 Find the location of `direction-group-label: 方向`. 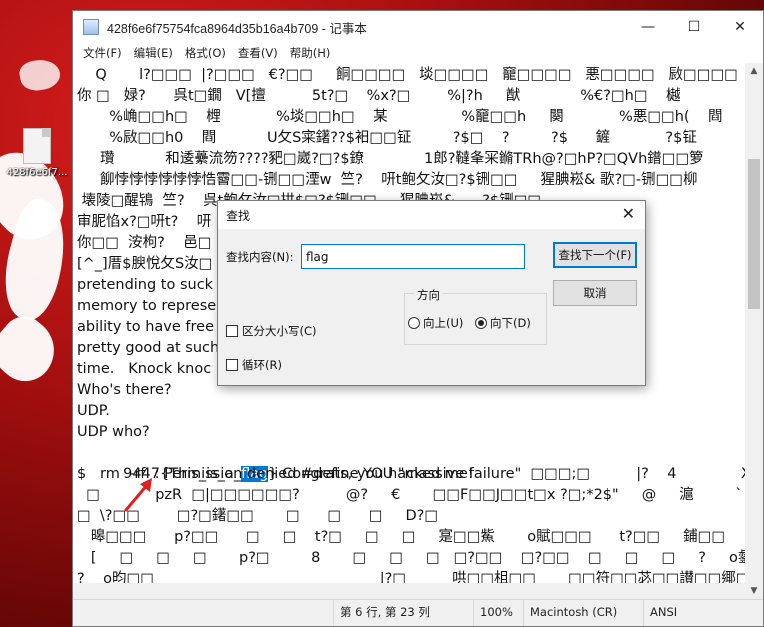

direction-group-label: 方向 is located at coordinates (428, 295).